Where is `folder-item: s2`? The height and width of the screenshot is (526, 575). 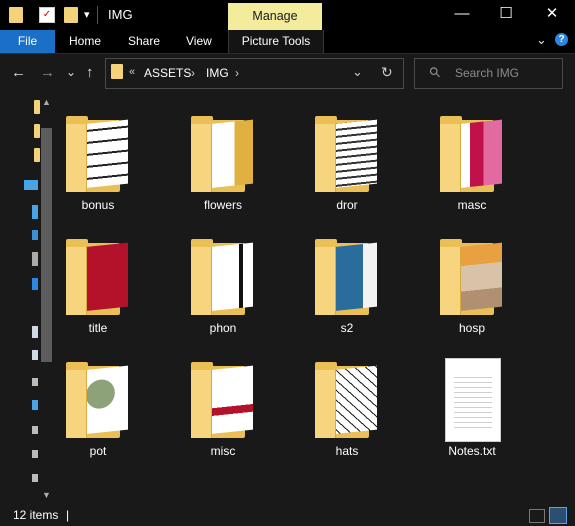 folder-item: s2 is located at coordinates (347, 297).